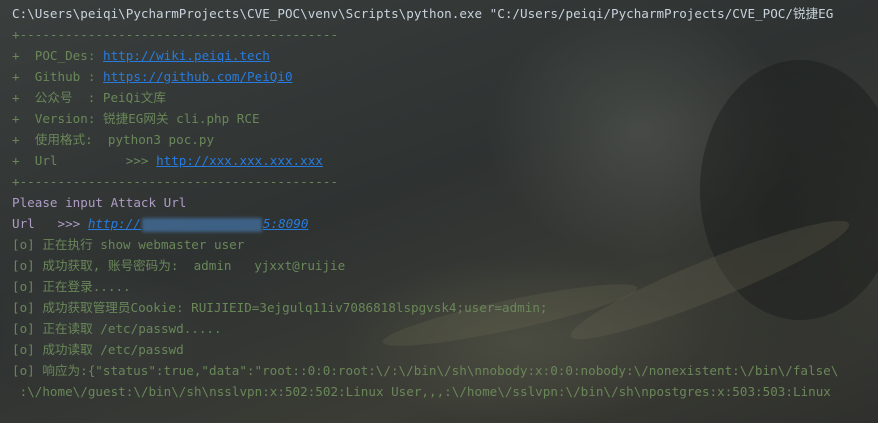  I want to click on banner-label: + Version:, so click(57, 118).